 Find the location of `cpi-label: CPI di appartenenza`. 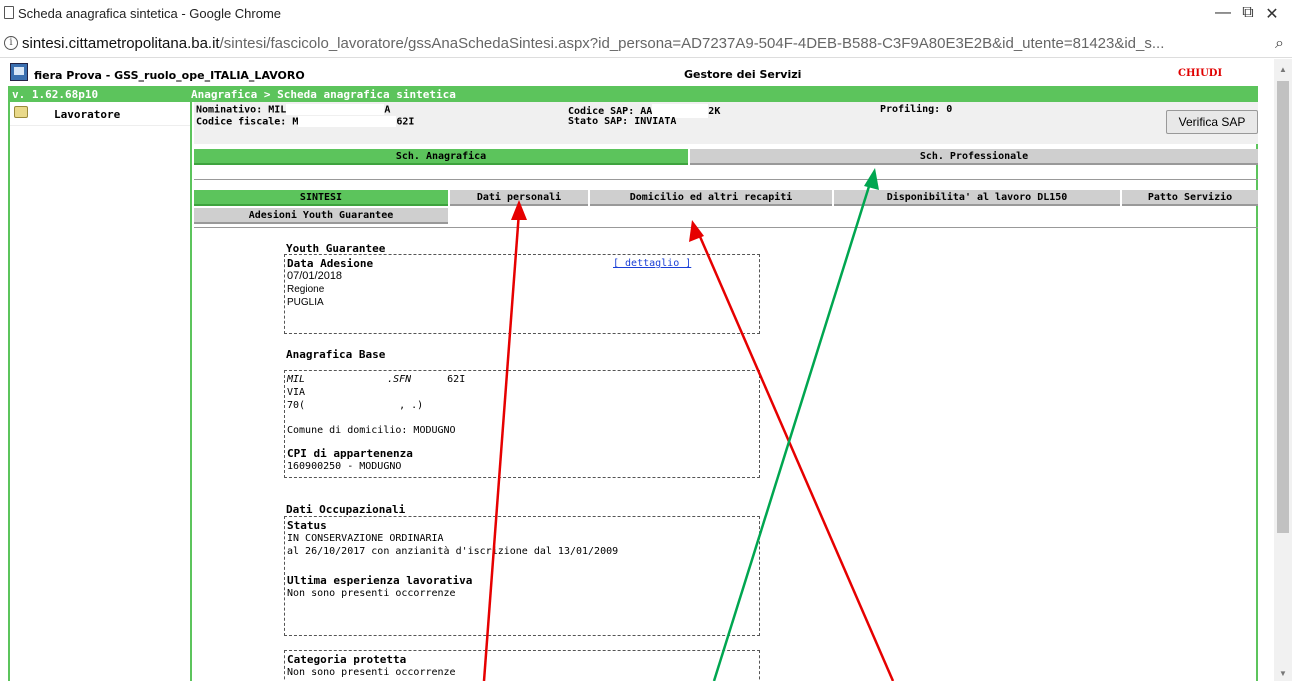

cpi-label: CPI di appartenenza is located at coordinates (350, 453).